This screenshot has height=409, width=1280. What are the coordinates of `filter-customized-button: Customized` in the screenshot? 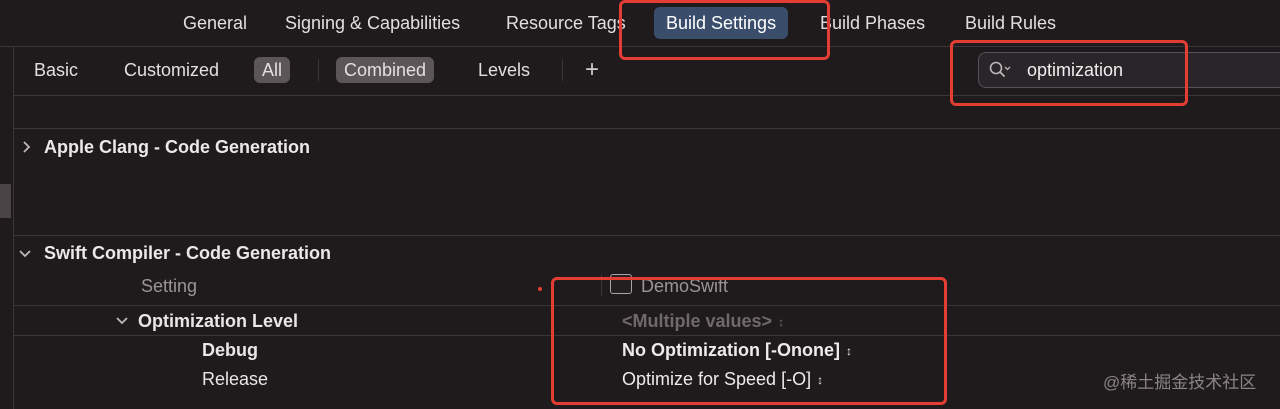 It's located at (171, 70).